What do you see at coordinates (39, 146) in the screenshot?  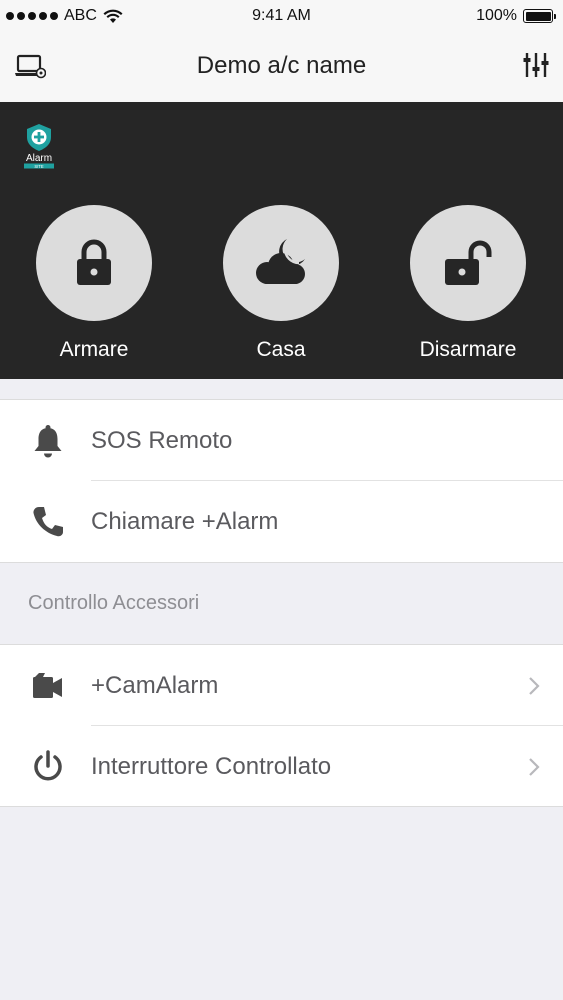 I see `alarm-logo: Alarm SITE` at bounding box center [39, 146].